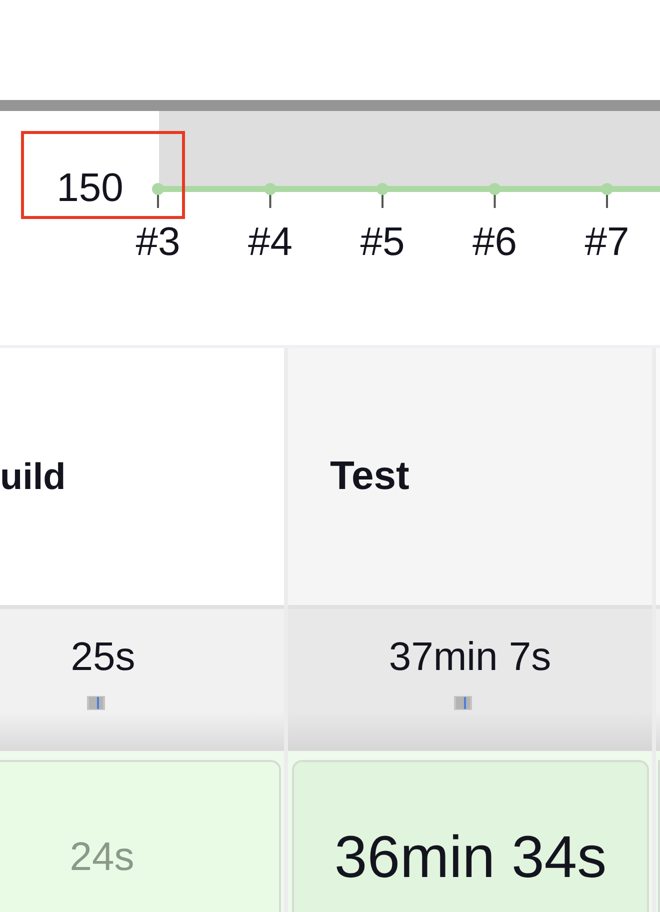 This screenshot has width=660, height=912. Describe the element at coordinates (270, 242) in the screenshot. I see `x-axis-label: #4` at that location.